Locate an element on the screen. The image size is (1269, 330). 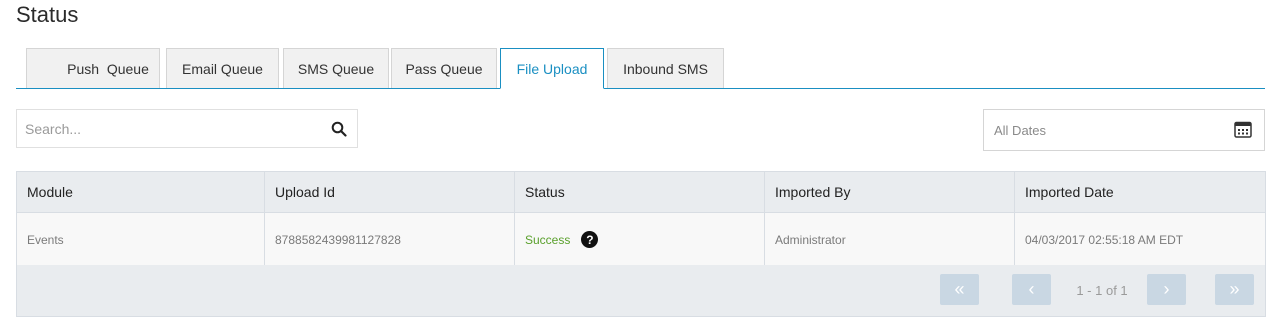
column-header-imported-by: Imported By is located at coordinates (890, 192).